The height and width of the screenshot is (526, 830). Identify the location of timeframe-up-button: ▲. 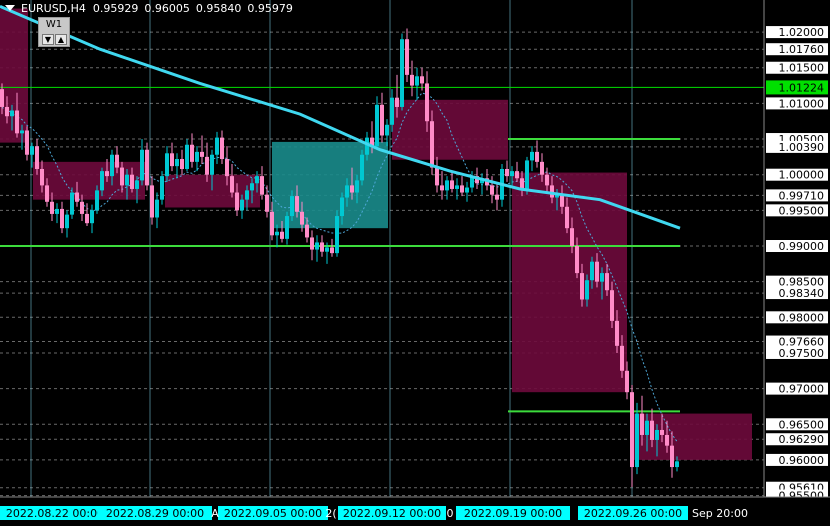
(61, 39).